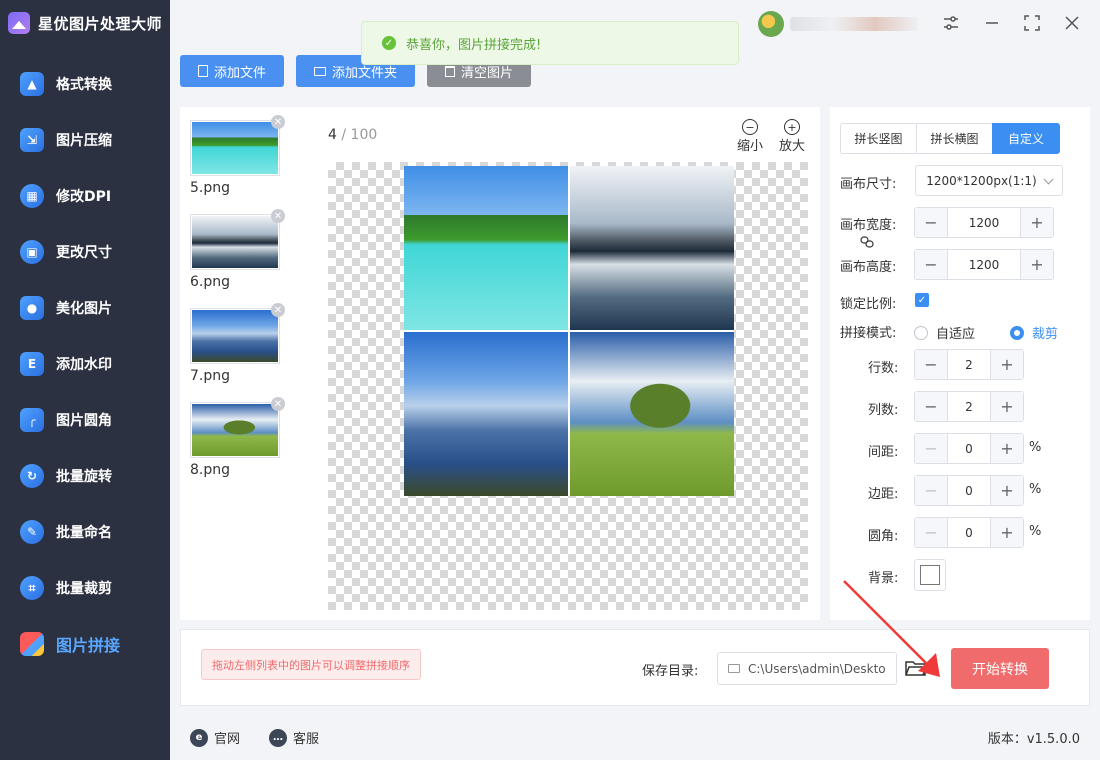 The height and width of the screenshot is (760, 1100). Describe the element at coordinates (203, 71) in the screenshot. I see `file-icon` at that location.